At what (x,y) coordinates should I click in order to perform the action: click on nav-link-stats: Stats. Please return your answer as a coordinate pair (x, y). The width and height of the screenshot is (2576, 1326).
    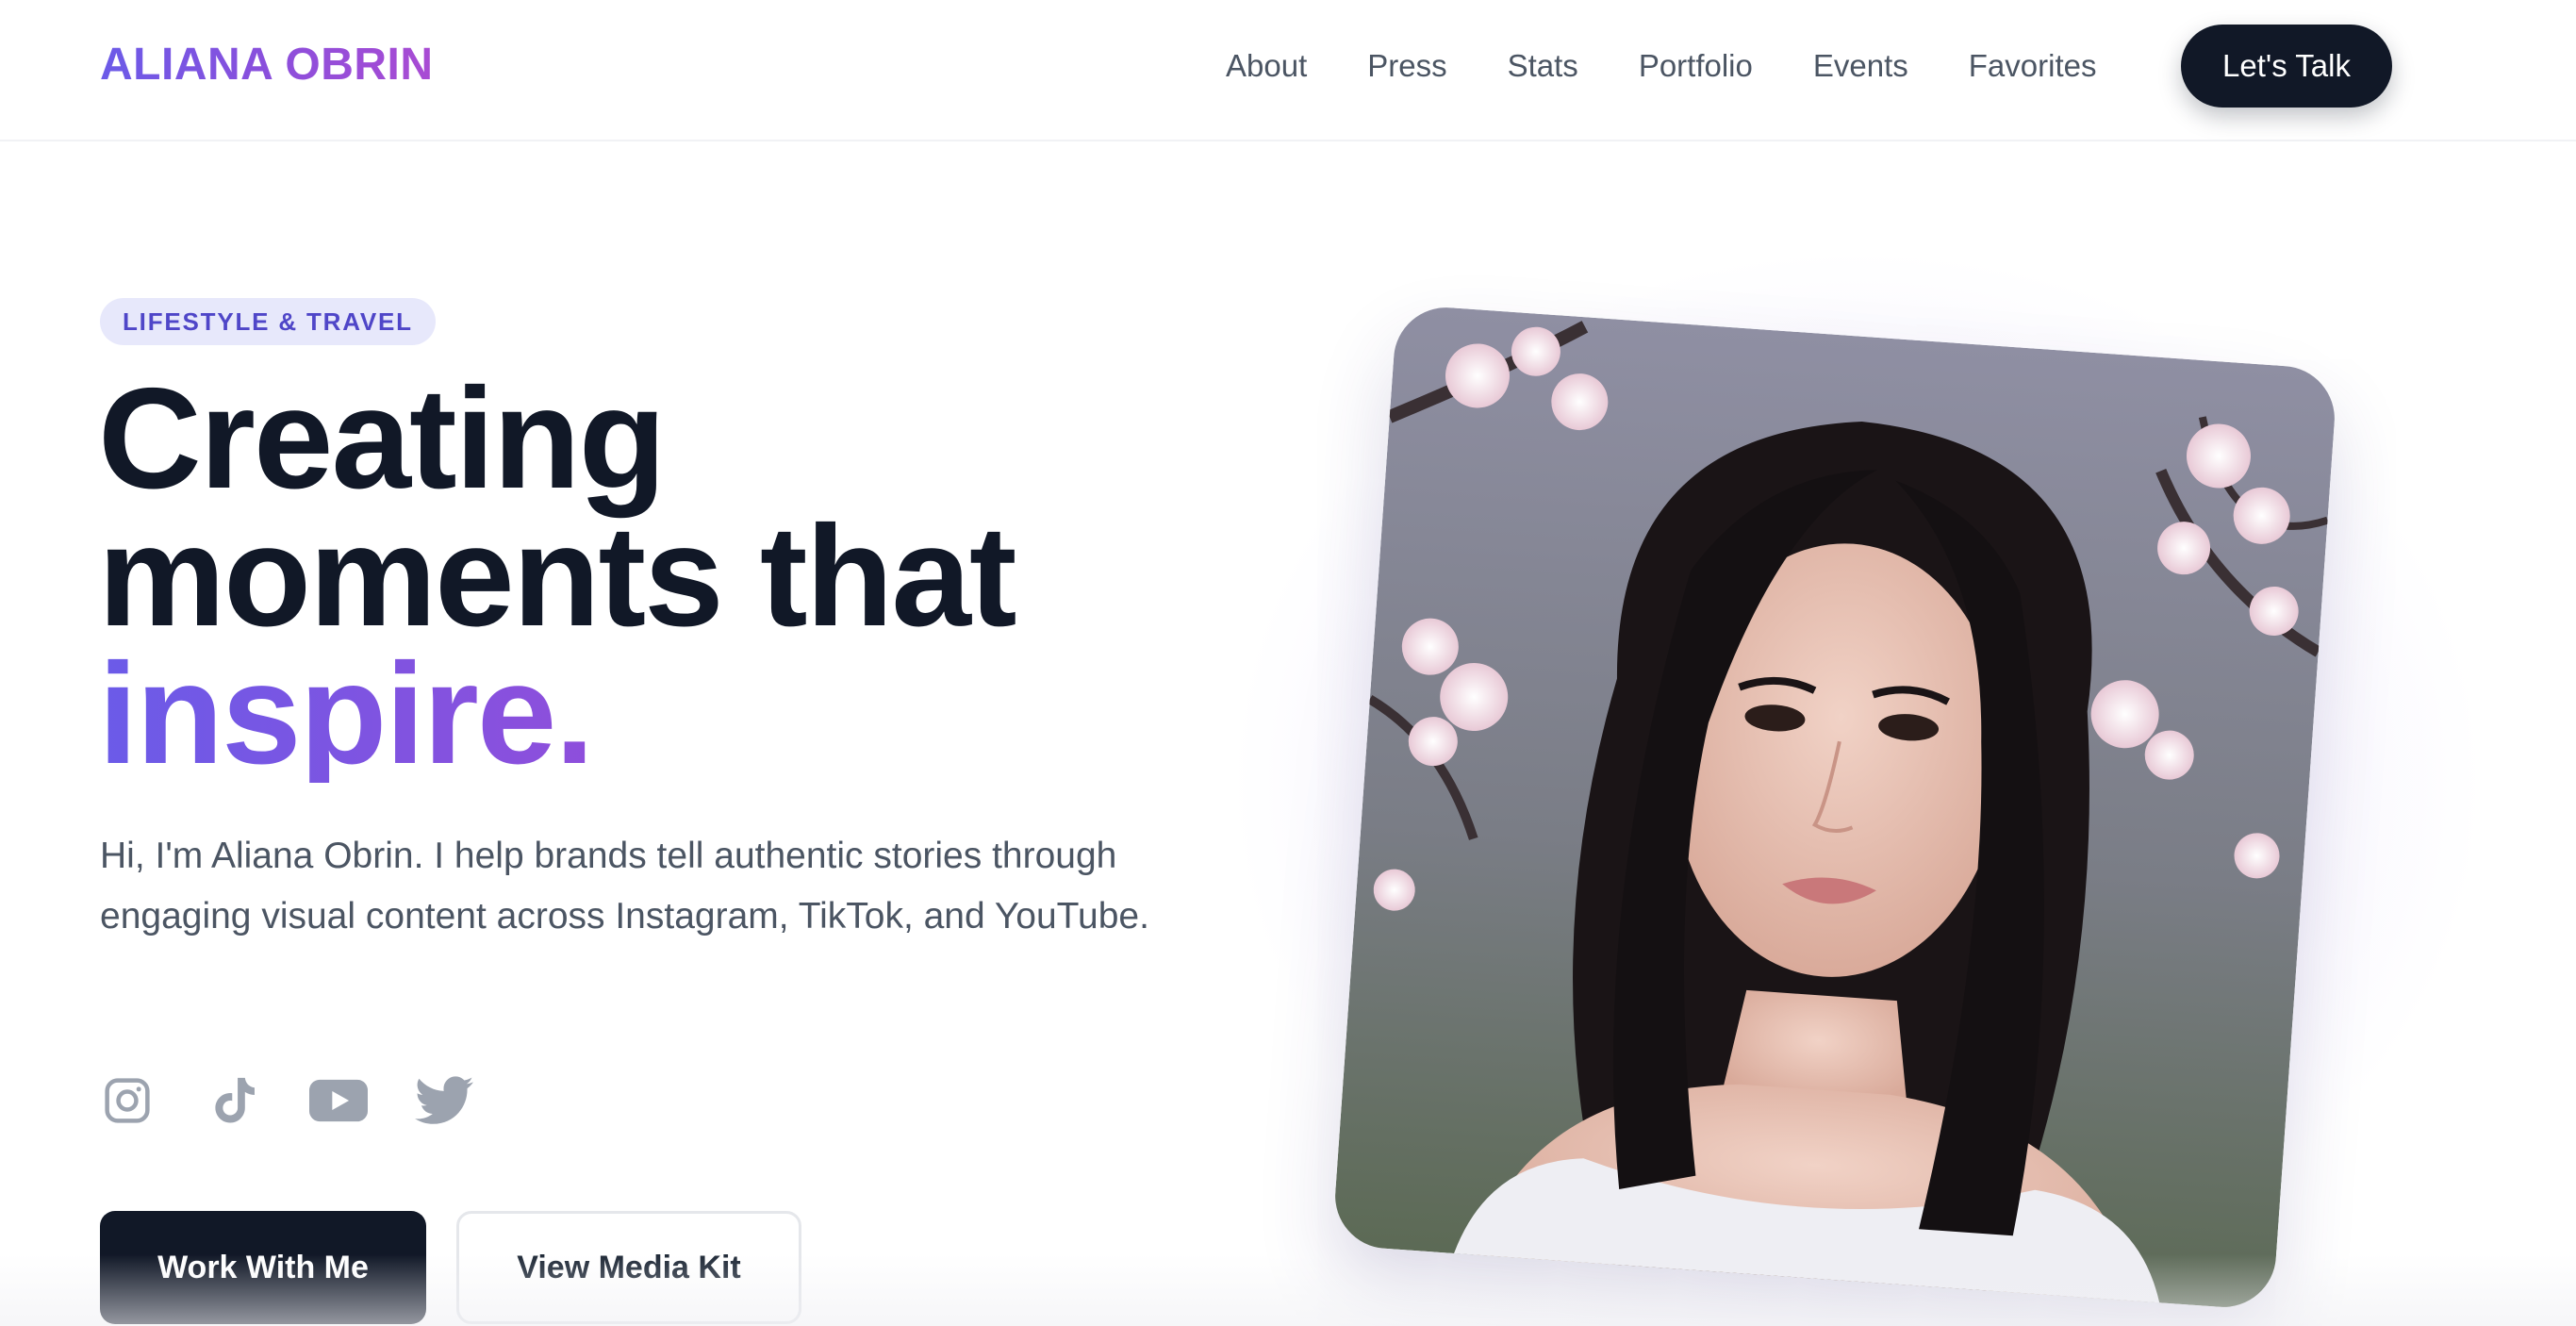
    Looking at the image, I should click on (1543, 66).